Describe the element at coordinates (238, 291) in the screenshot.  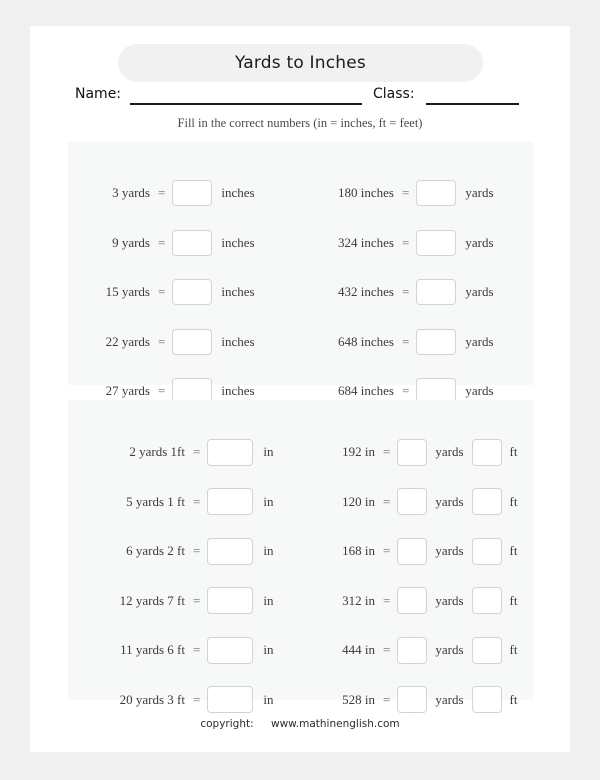
I see `unit-label: inches` at that location.